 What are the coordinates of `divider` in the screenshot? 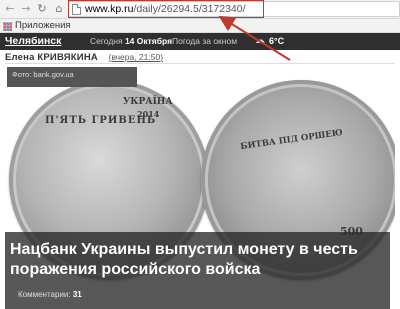 It's located at (200, 63).